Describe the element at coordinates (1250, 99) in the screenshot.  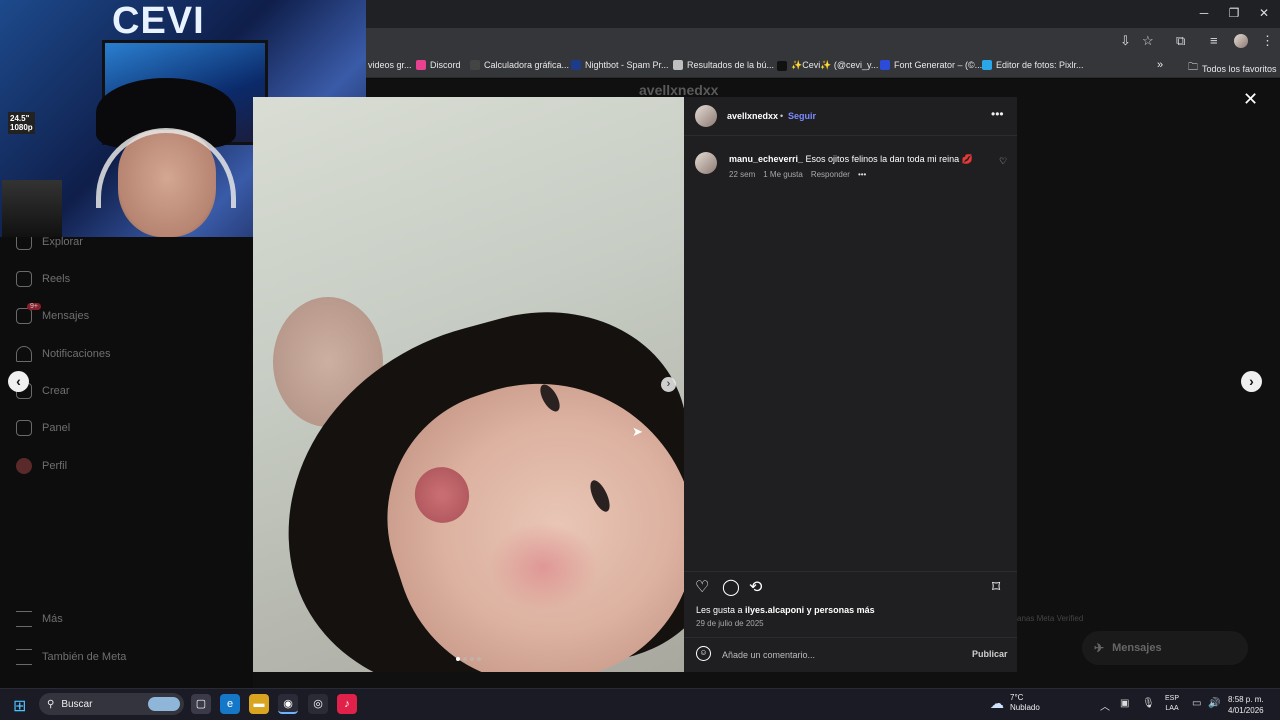
I see `close-modal-button: ✕` at that location.